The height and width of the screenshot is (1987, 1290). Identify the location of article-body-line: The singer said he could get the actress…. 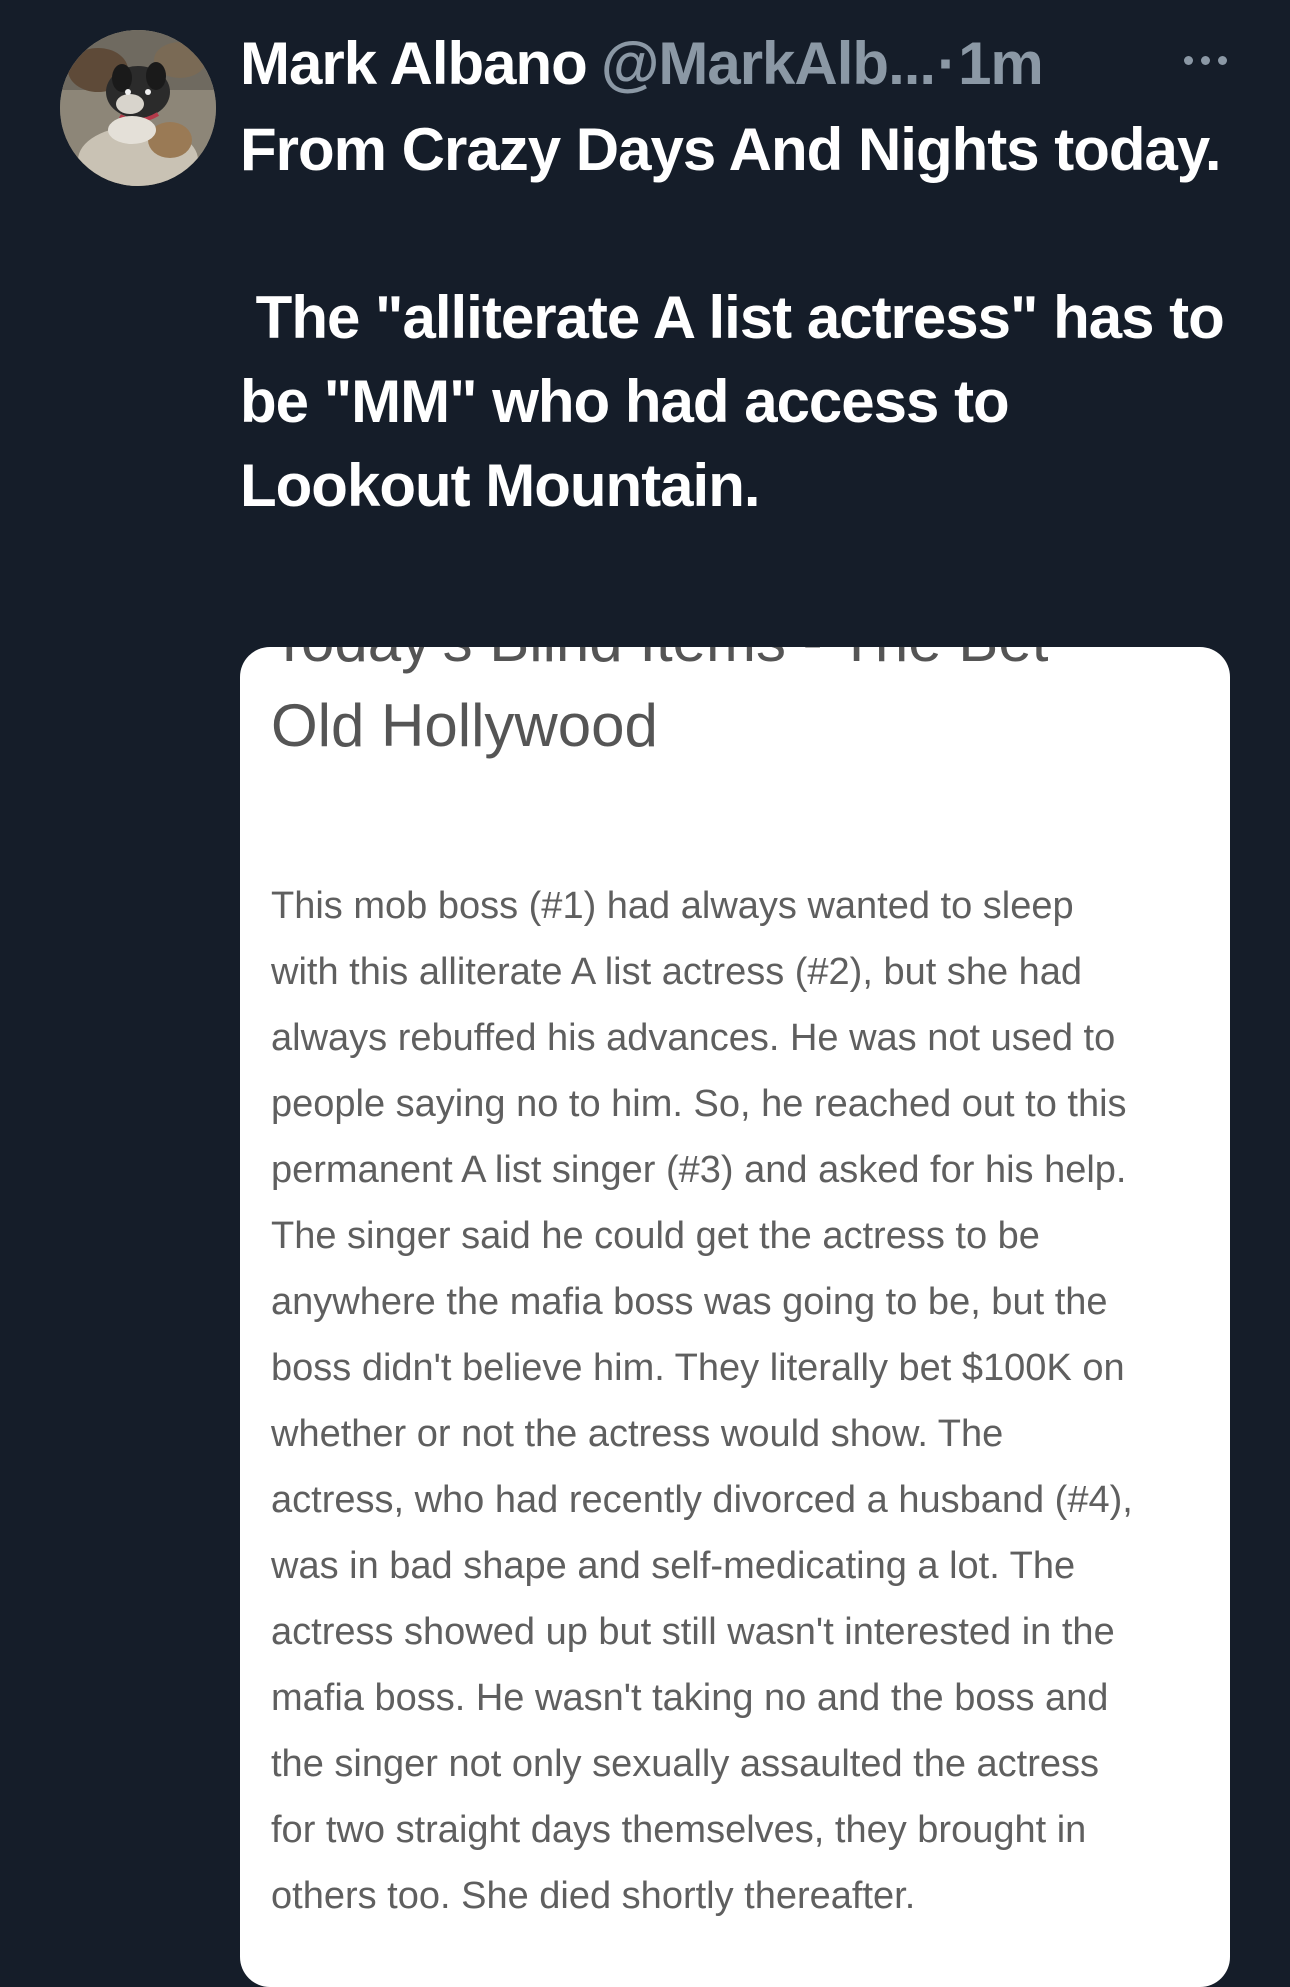
(655, 1236).